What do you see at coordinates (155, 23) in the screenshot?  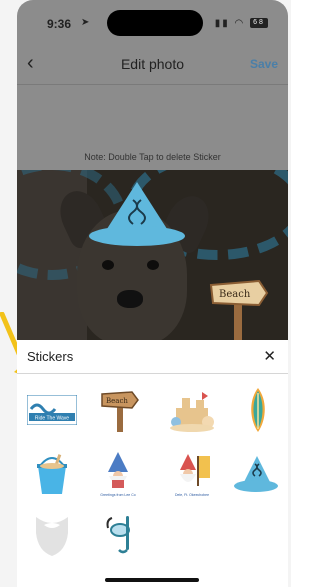 I see `dynamic-island` at bounding box center [155, 23].